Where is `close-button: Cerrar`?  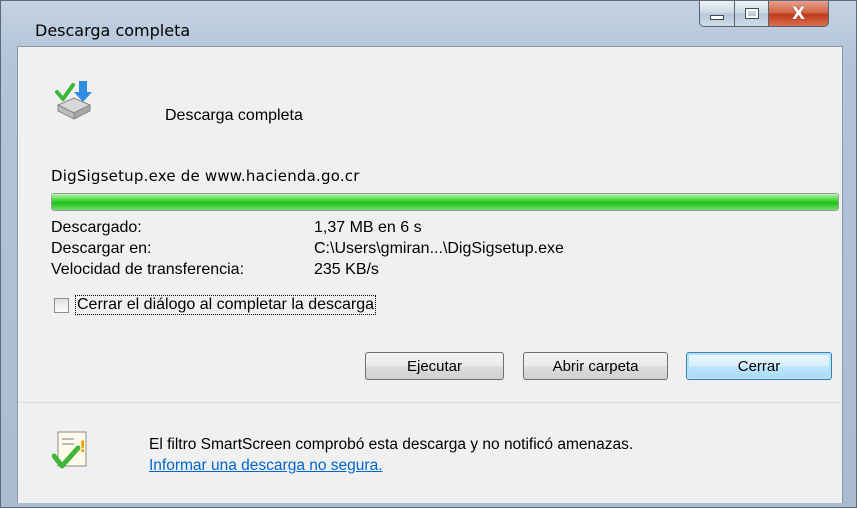 close-button: Cerrar is located at coordinates (759, 366).